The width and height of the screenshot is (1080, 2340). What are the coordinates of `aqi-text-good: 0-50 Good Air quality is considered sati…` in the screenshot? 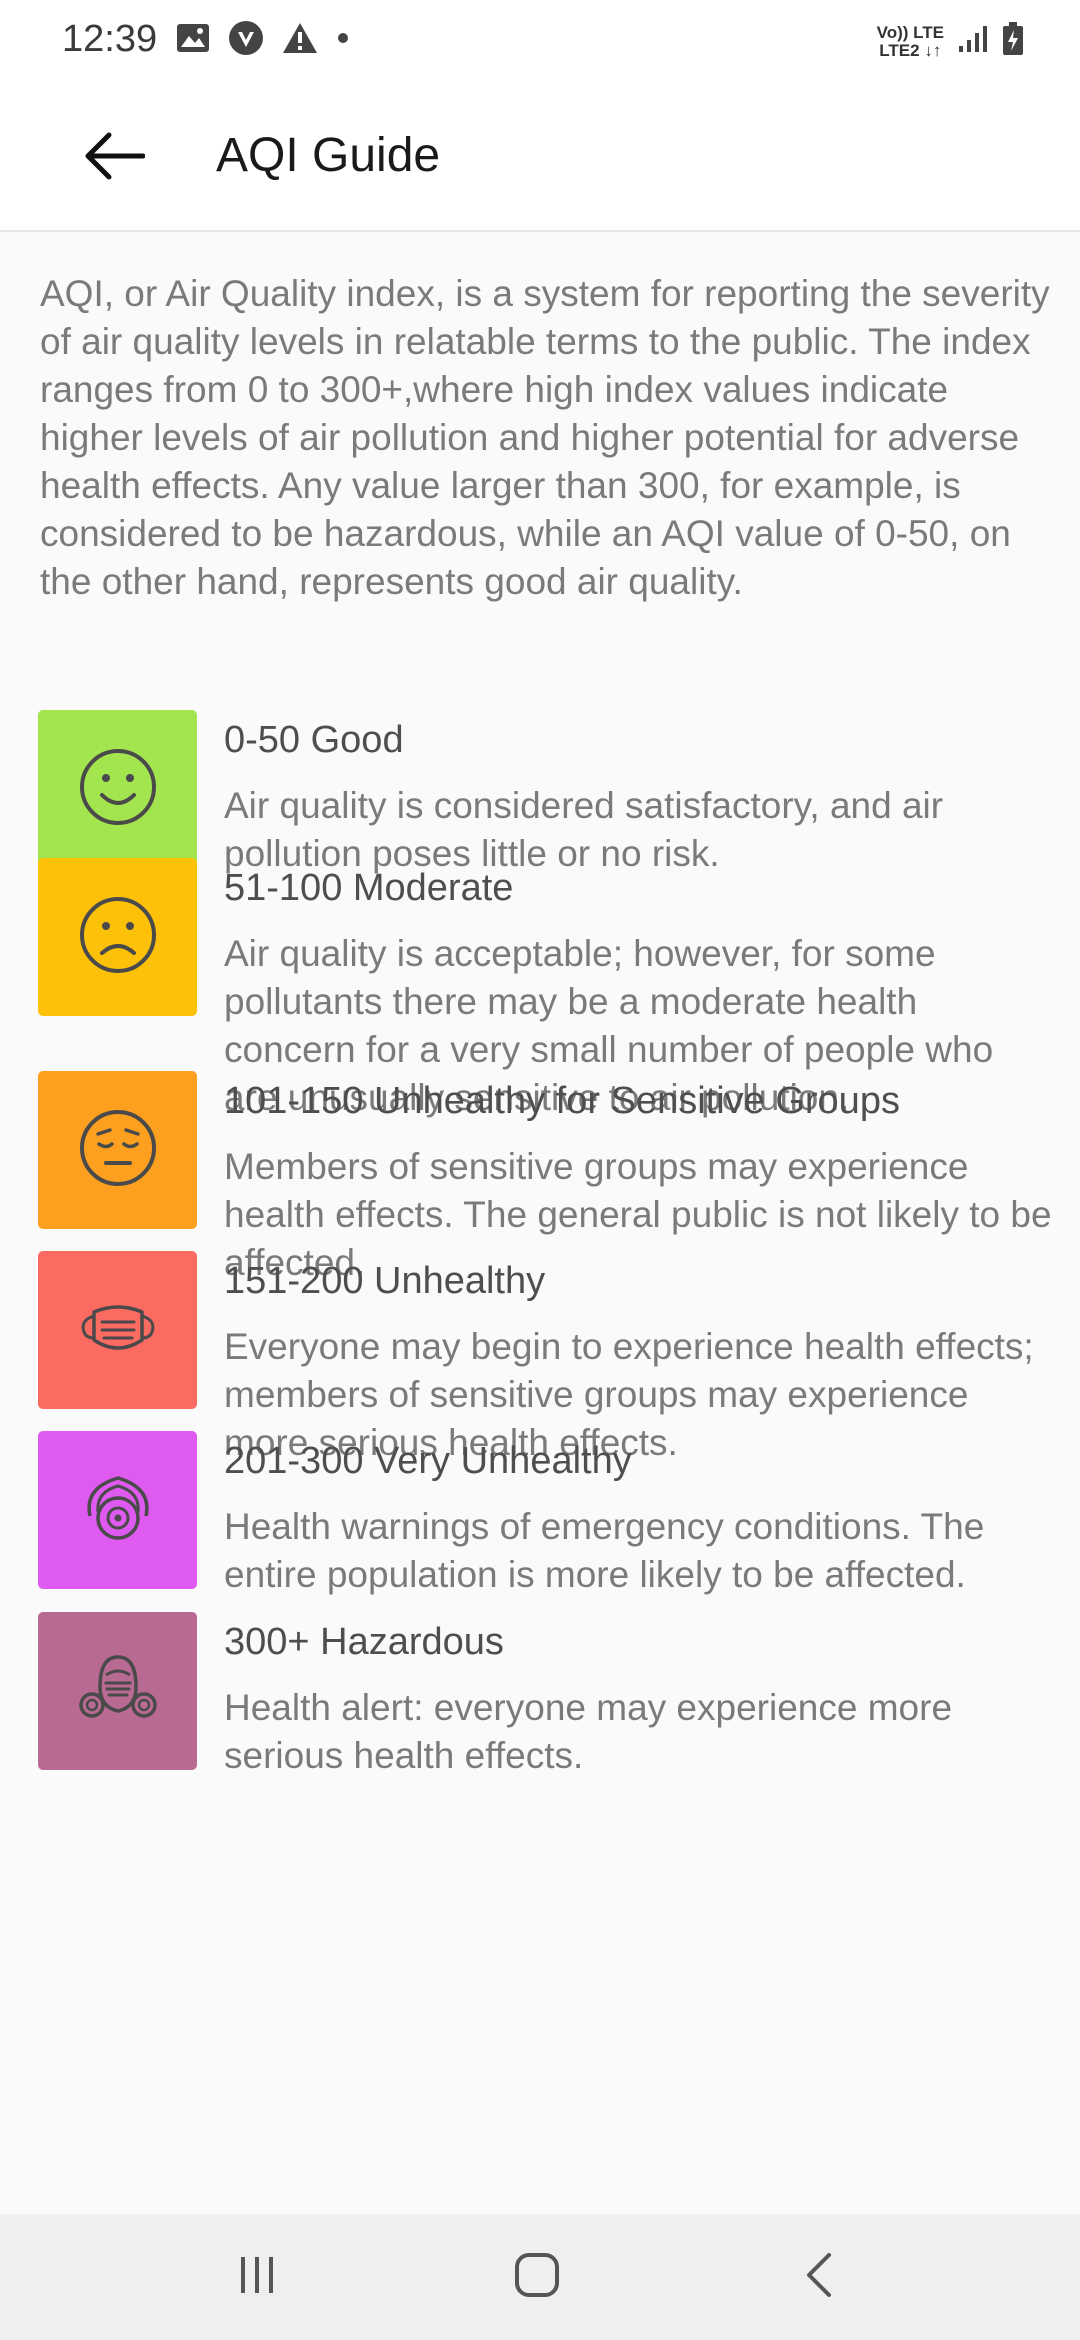 It's located at (639, 794).